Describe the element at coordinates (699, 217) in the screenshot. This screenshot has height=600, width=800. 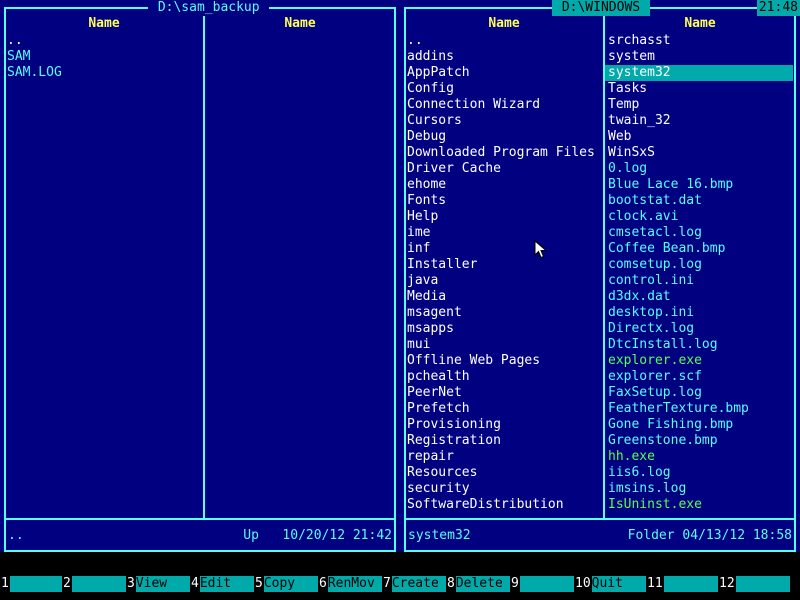
I see `file-entry: clock.avi` at that location.